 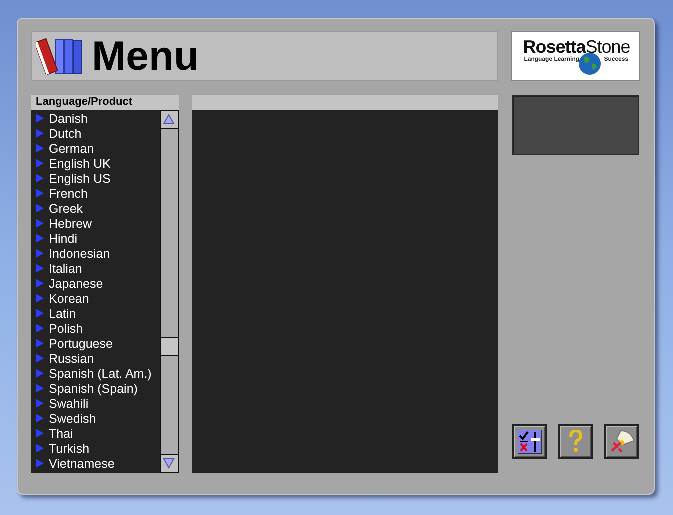 I want to click on language-item: Japanese, so click(x=95, y=283).